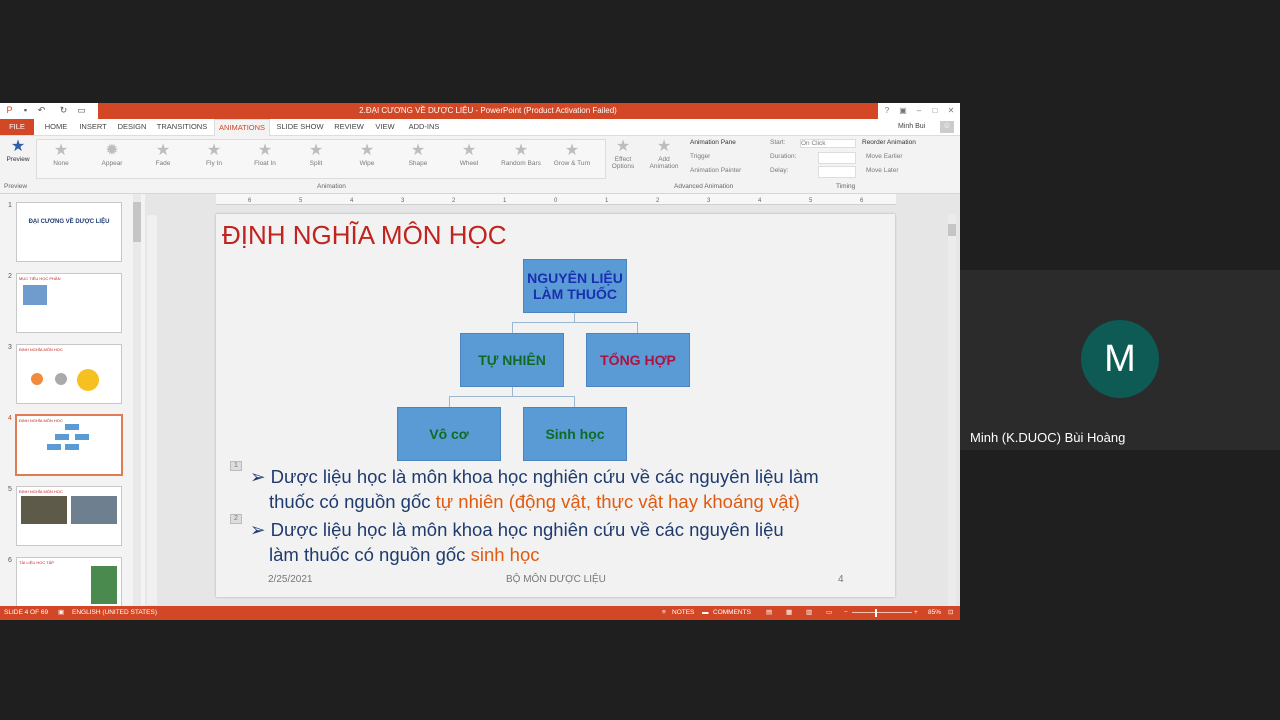  I want to click on animation-grow-turn: ★ Grow & Turn, so click(572, 154).